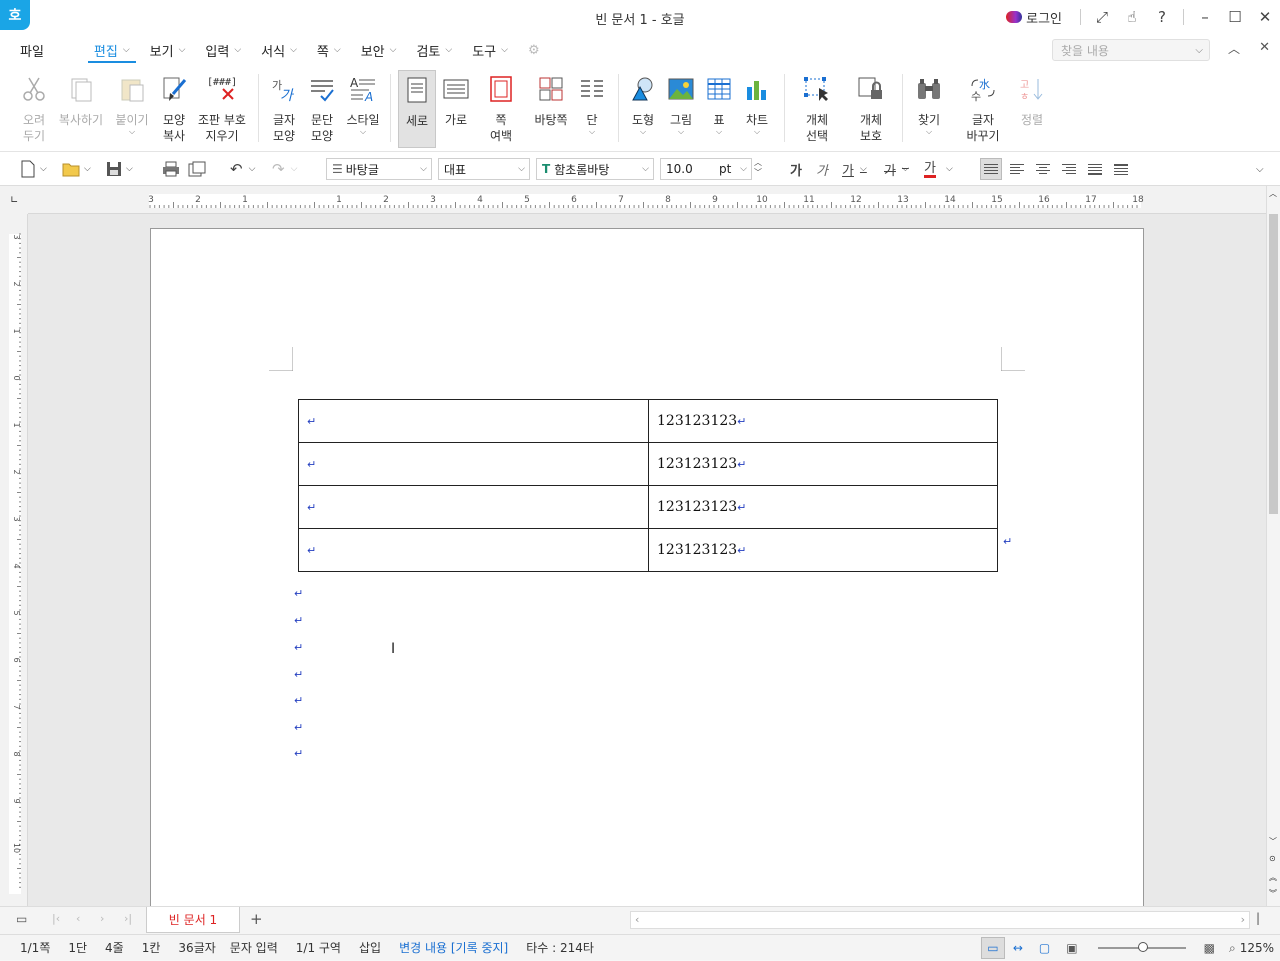 The height and width of the screenshot is (961, 1280). I want to click on distribute-button, so click(1095, 169).